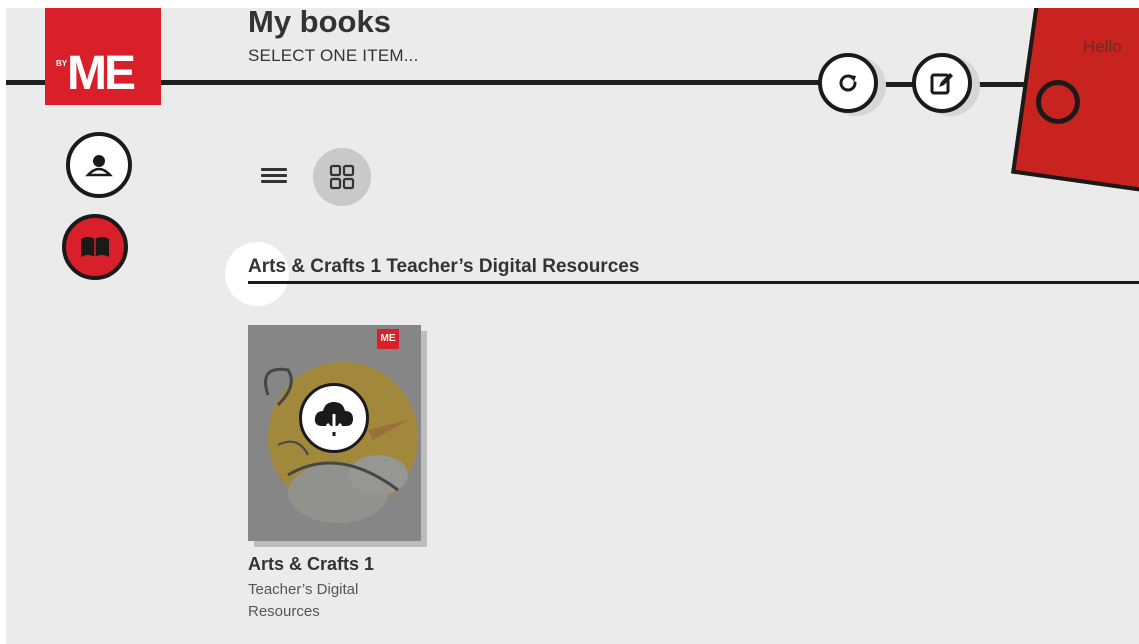 Image resolution: width=1139 pixels, height=644 pixels. I want to click on section-divider, so click(693, 282).